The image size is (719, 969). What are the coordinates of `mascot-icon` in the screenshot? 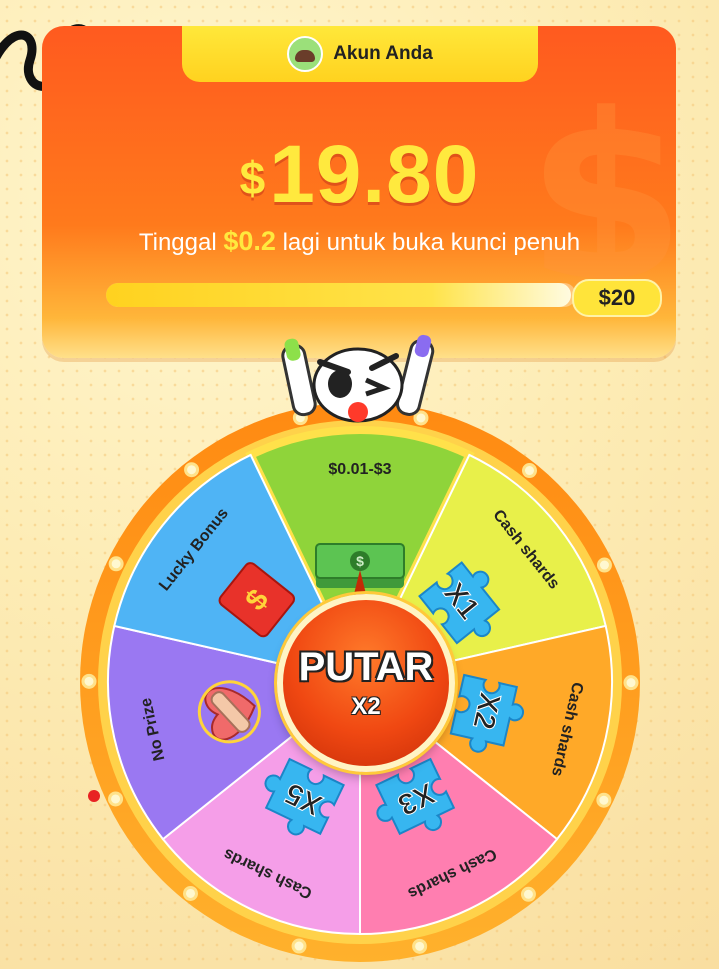 It's located at (358, 378).